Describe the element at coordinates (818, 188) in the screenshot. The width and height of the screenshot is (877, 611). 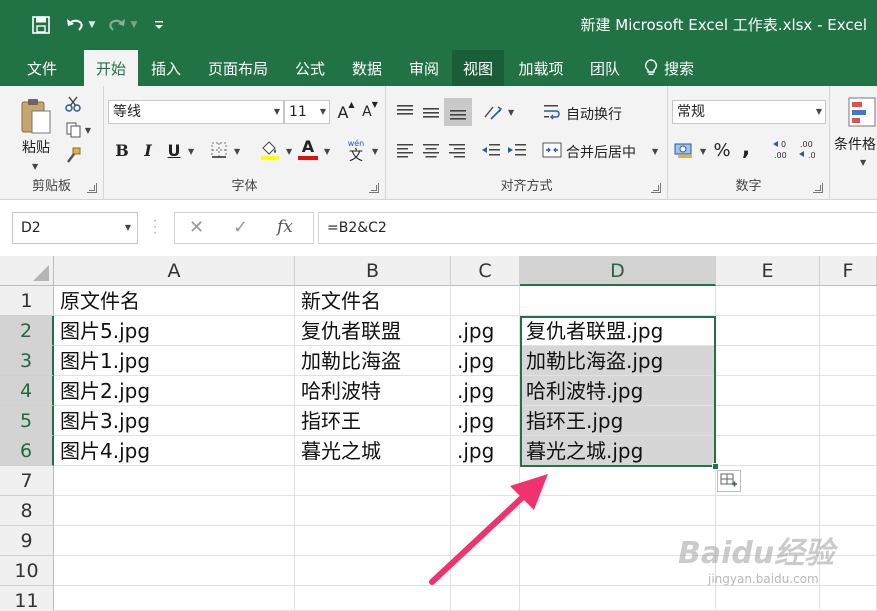
I see `number-dialog-launcher` at that location.